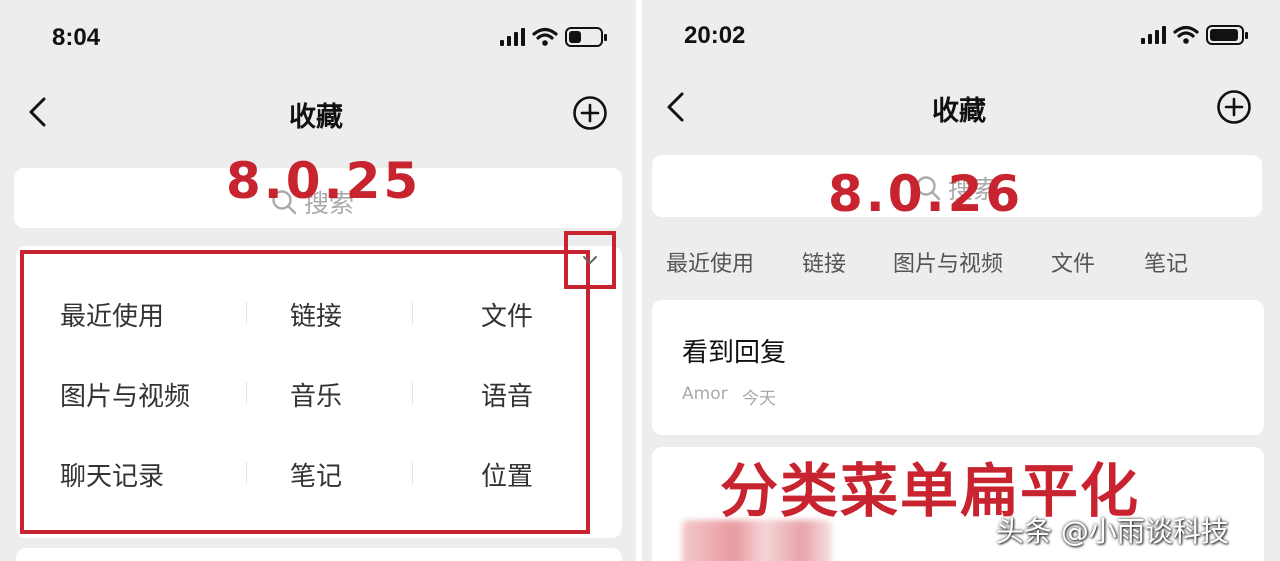 The image size is (1280, 561). I want to click on item-title: 看到回复, so click(734, 353).